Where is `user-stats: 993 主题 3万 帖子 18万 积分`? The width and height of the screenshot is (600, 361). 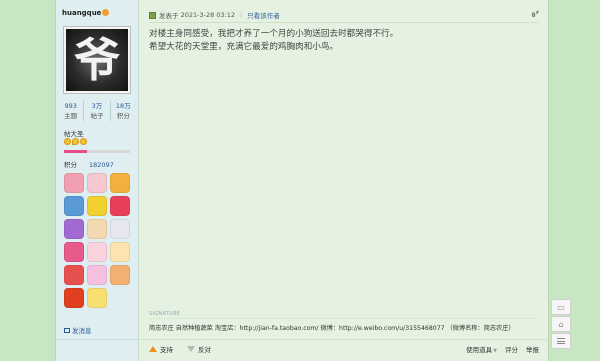 user-stats: 993 主题 3万 帖子 18万 积分 is located at coordinates (97, 111).